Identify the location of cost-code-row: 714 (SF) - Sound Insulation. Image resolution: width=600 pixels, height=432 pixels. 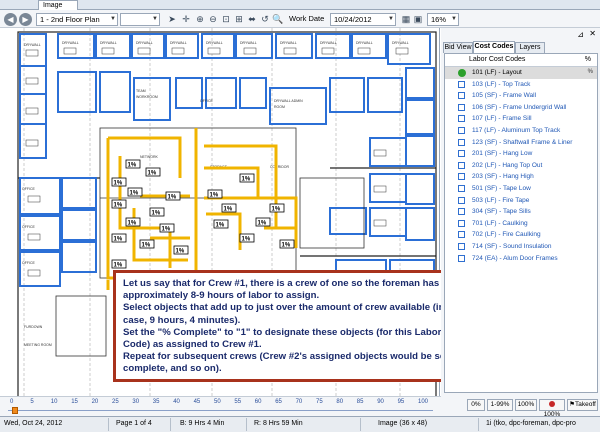
(521, 247).